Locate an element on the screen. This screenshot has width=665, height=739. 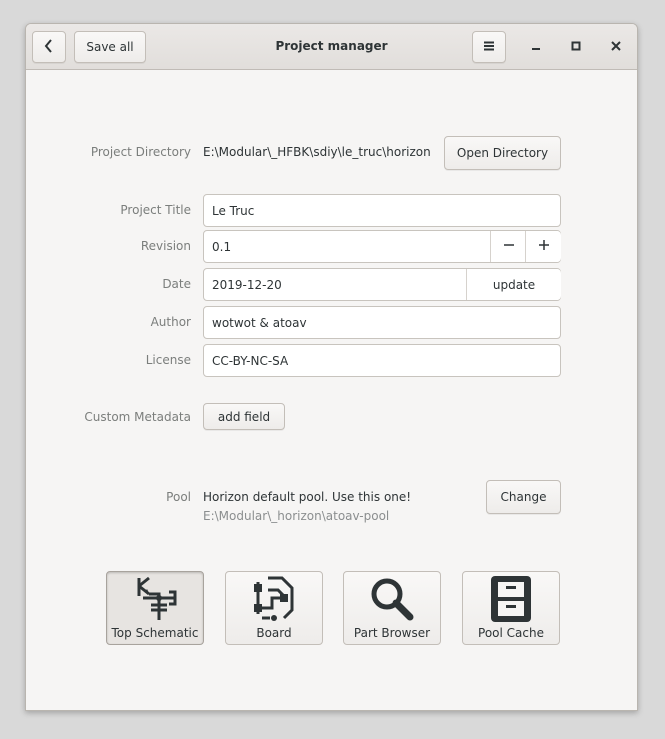
pool-name: Horizon default pool. Use this one! is located at coordinates (307, 497).